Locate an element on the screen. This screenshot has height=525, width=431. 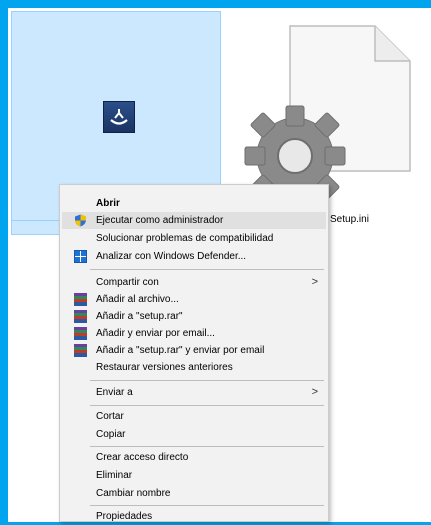
menu-item-label: Restaurar versiones anteriores is located at coordinates (164, 367).